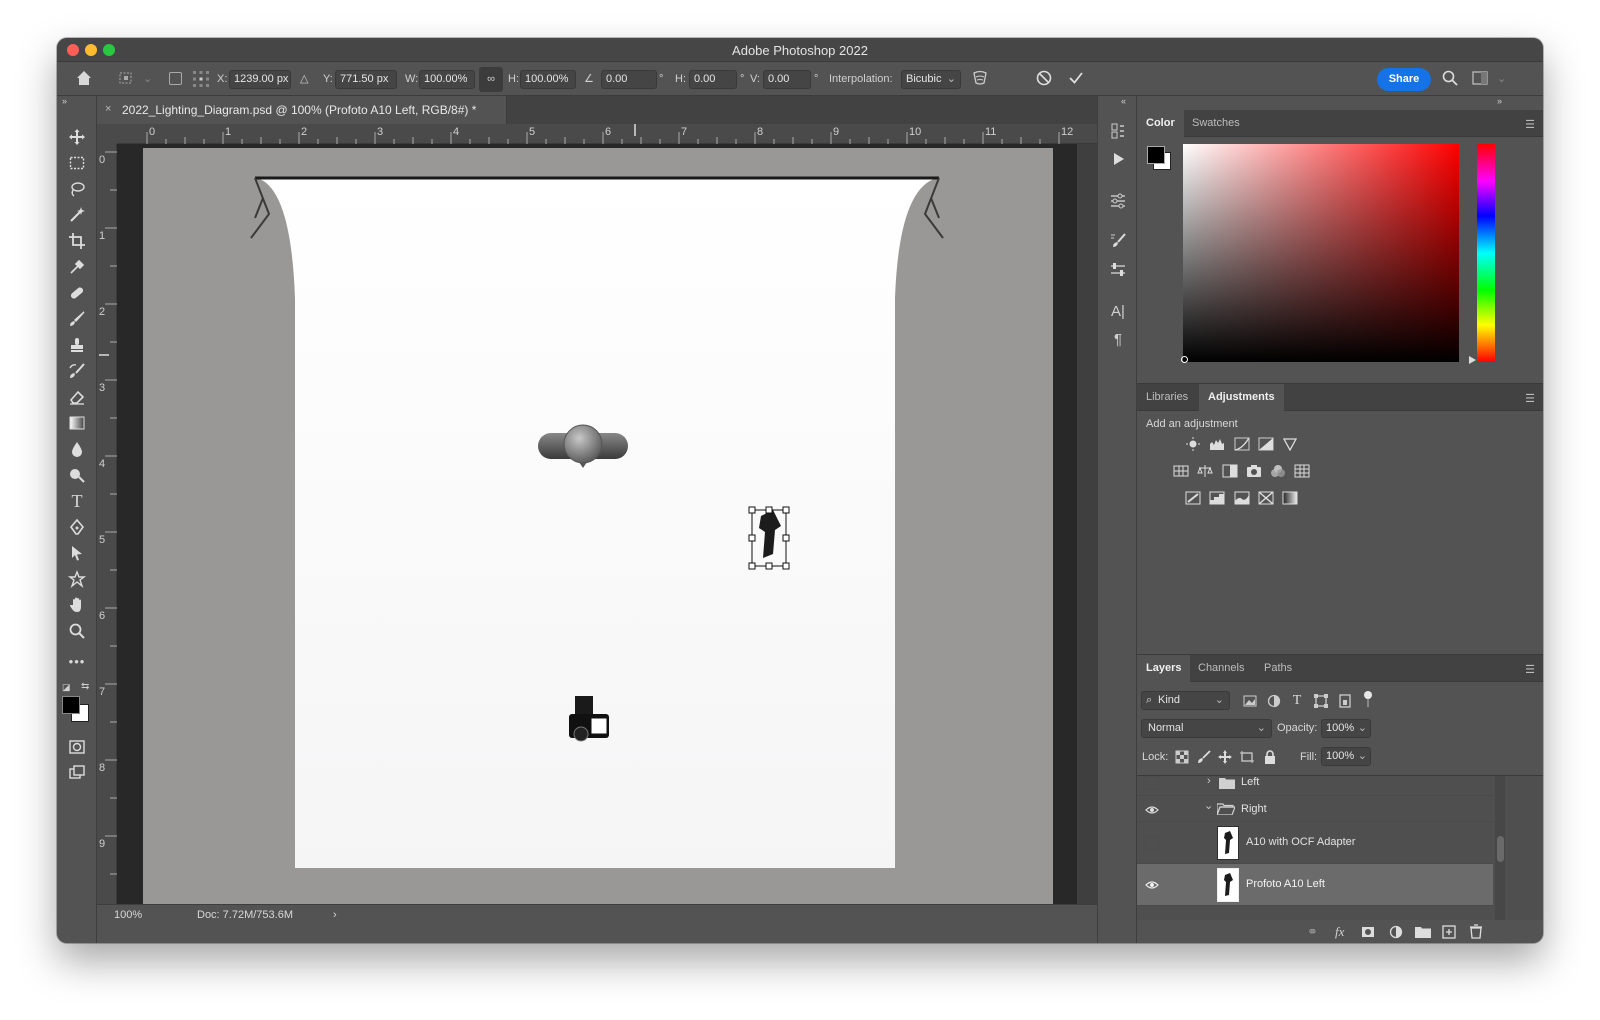  What do you see at coordinates (77, 501) in the screenshot?
I see `type-tool-icon: T` at bounding box center [77, 501].